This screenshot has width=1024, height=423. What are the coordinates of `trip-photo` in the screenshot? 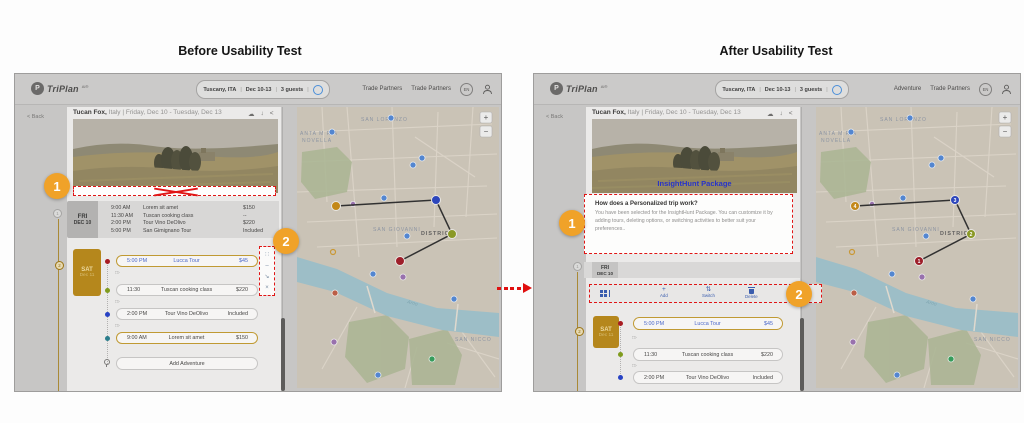 It's located at (175, 156).